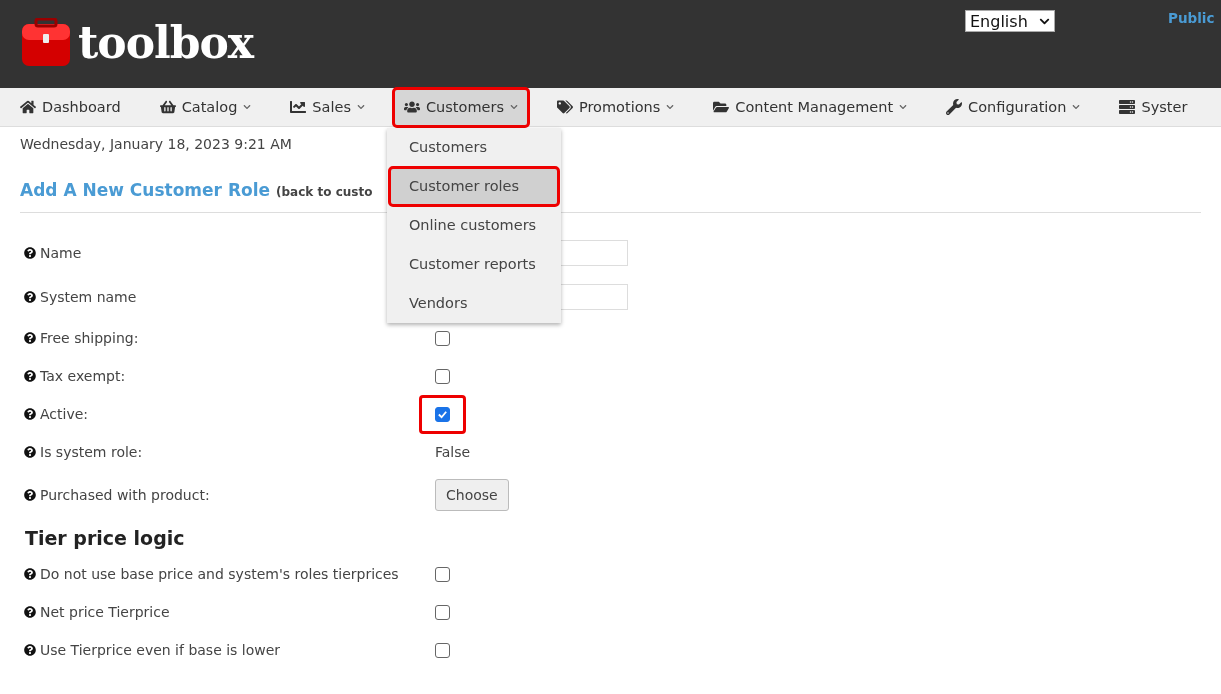 The image size is (1221, 694). Describe the element at coordinates (1153, 107) in the screenshot. I see `nav-item: Syster` at that location.